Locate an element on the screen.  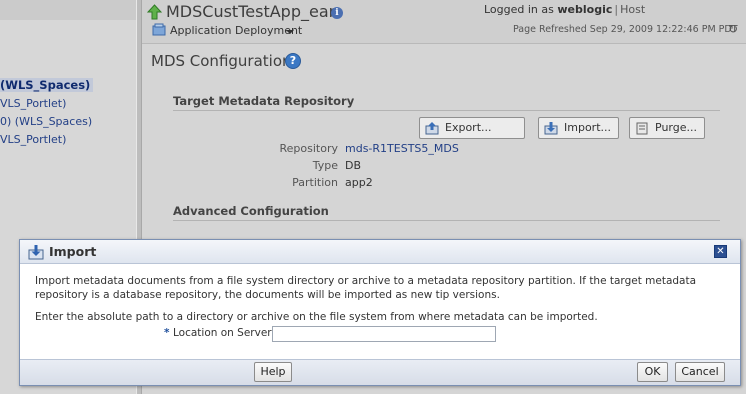
logged-in-info: Logged in as weblogic | Host is located at coordinates (564, 9).